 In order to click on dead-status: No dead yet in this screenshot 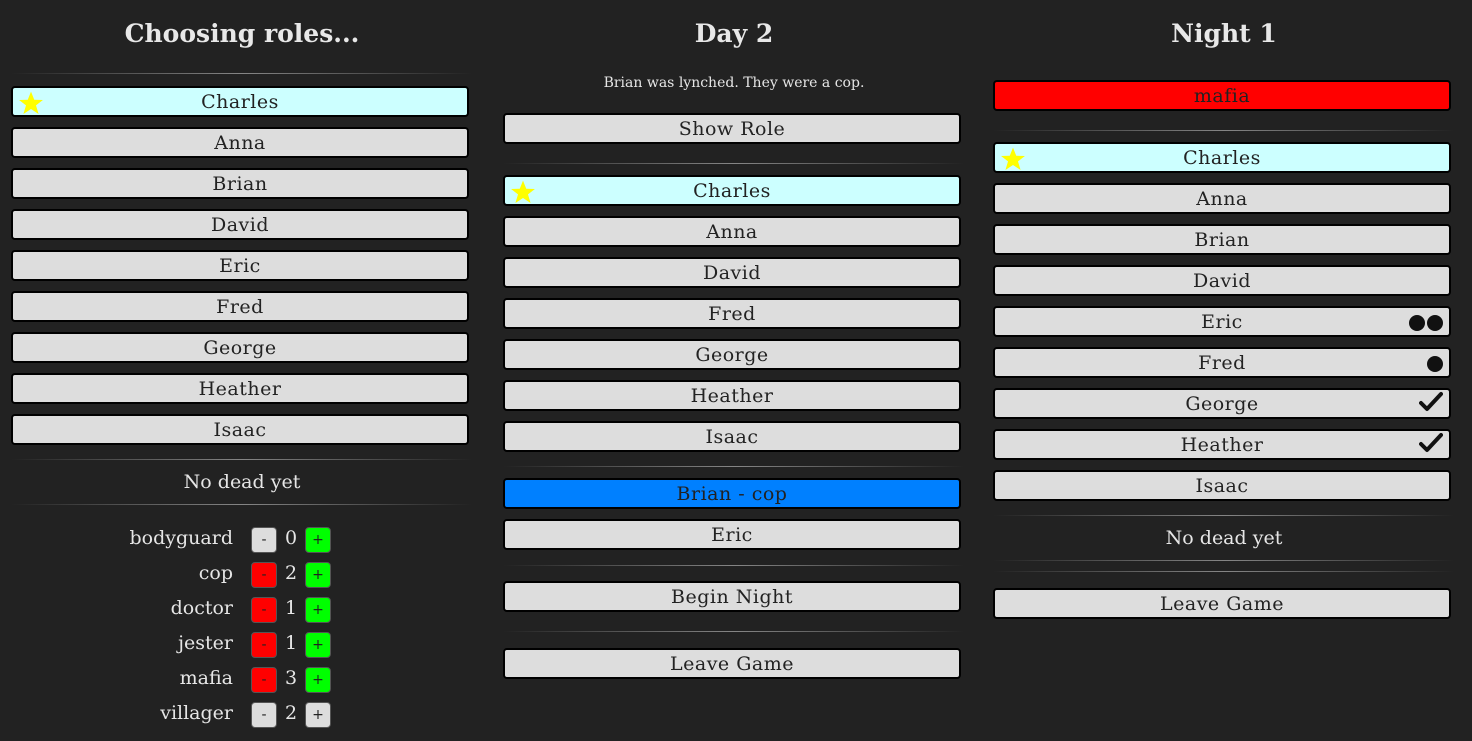, I will do `click(1224, 538)`.